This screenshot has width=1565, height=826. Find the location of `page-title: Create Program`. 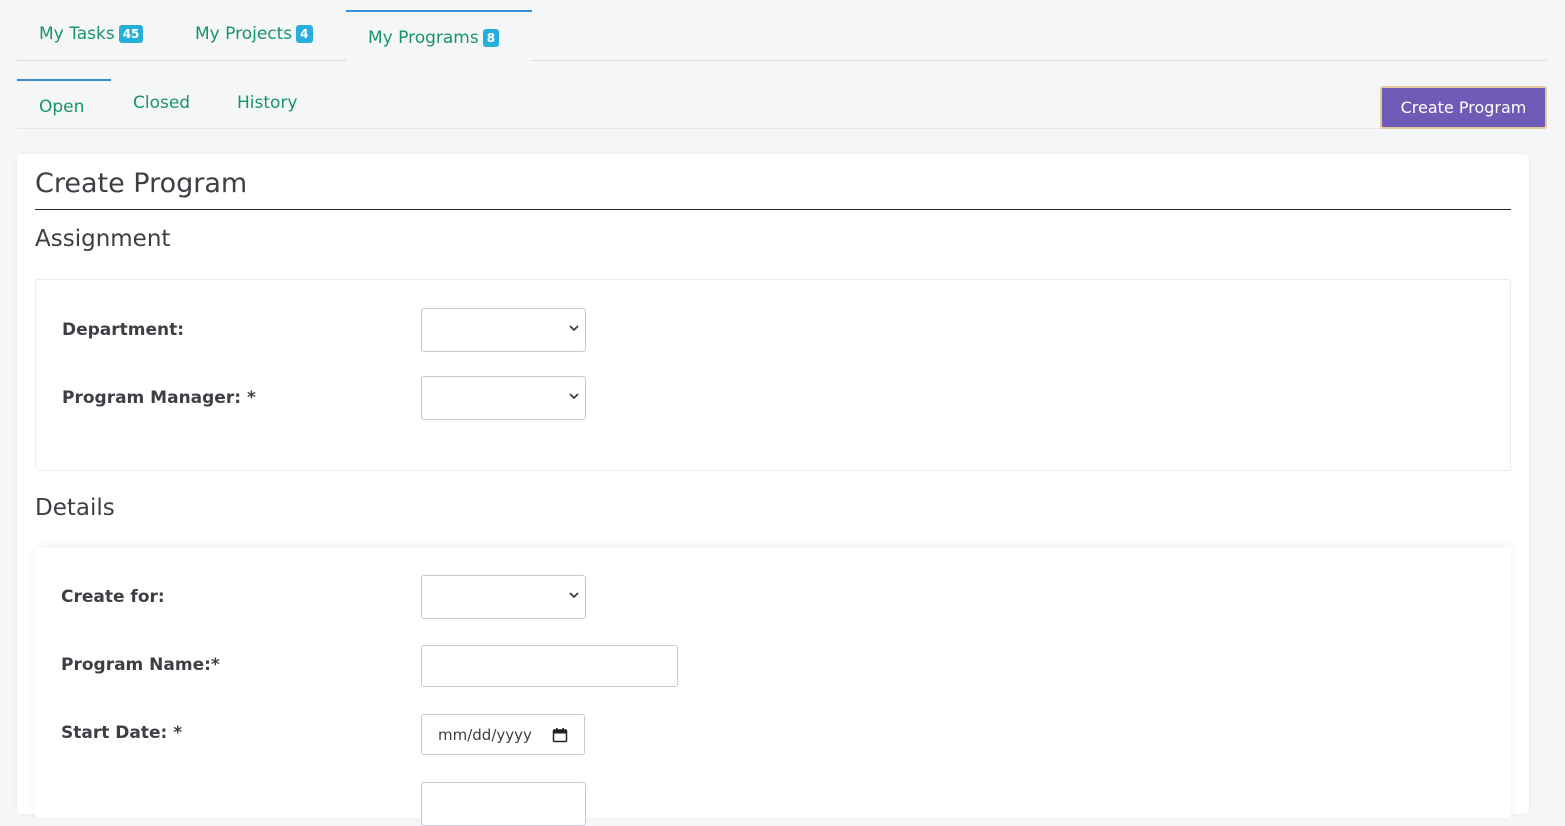

page-title: Create Program is located at coordinates (141, 183).